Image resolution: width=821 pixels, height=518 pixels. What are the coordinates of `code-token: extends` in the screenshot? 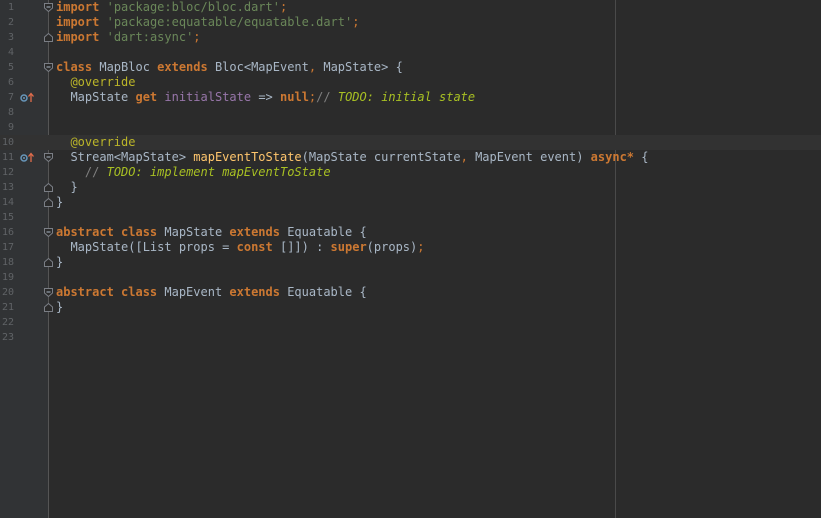 It's located at (182, 67).